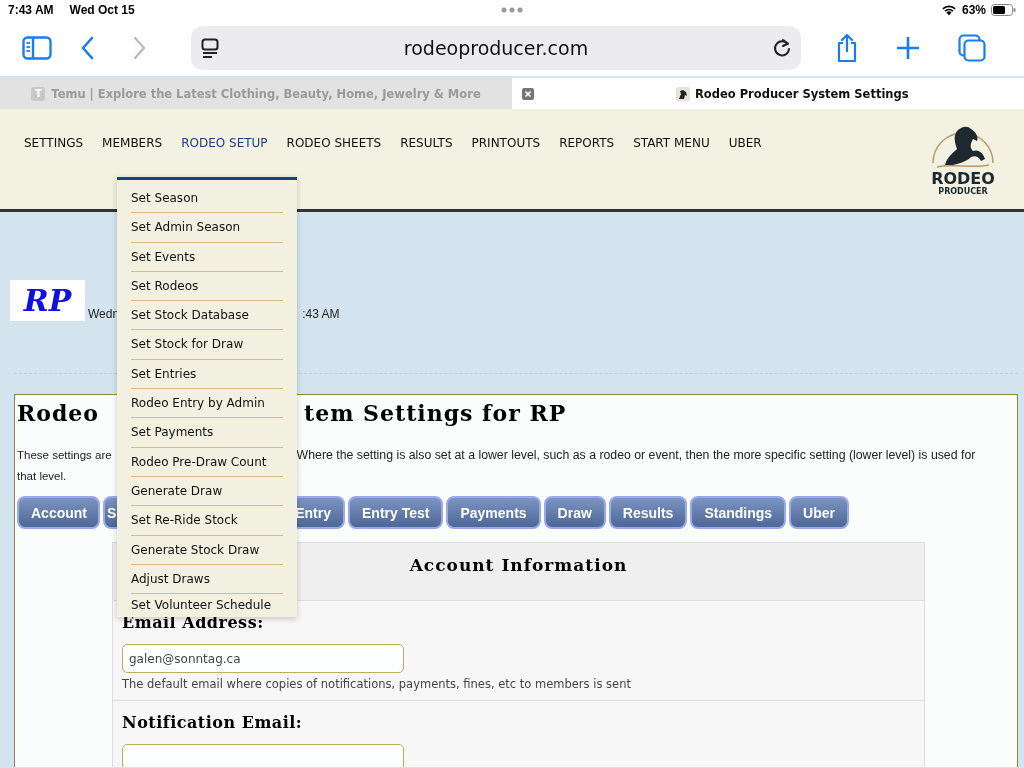 The width and height of the screenshot is (1024, 768). Describe the element at coordinates (263, 755) in the screenshot. I see `input-field` at that location.